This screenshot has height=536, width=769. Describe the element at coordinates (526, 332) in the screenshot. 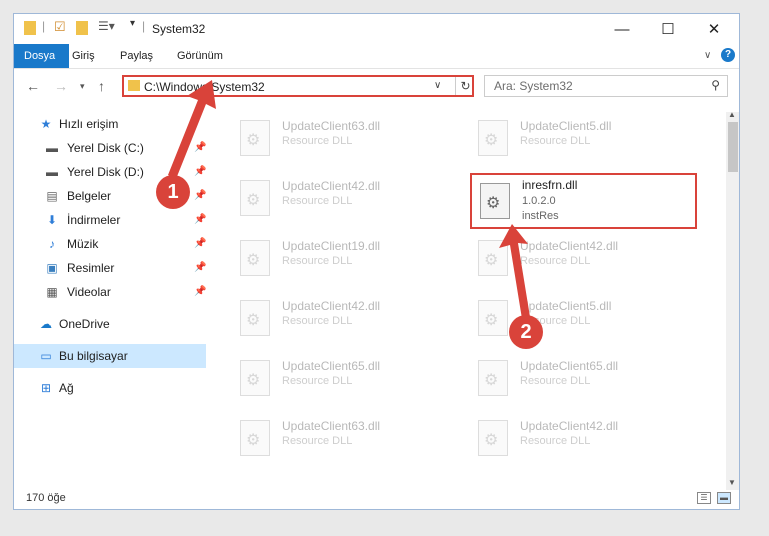

I see `callout-2: 2` at that location.